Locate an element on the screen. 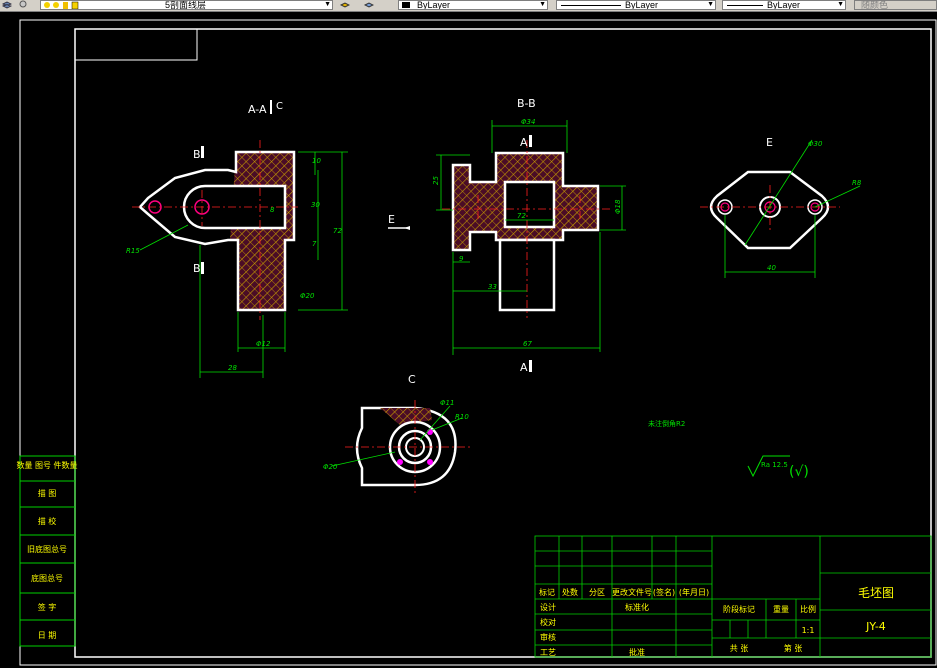  e-title: E is located at coordinates (769, 142).